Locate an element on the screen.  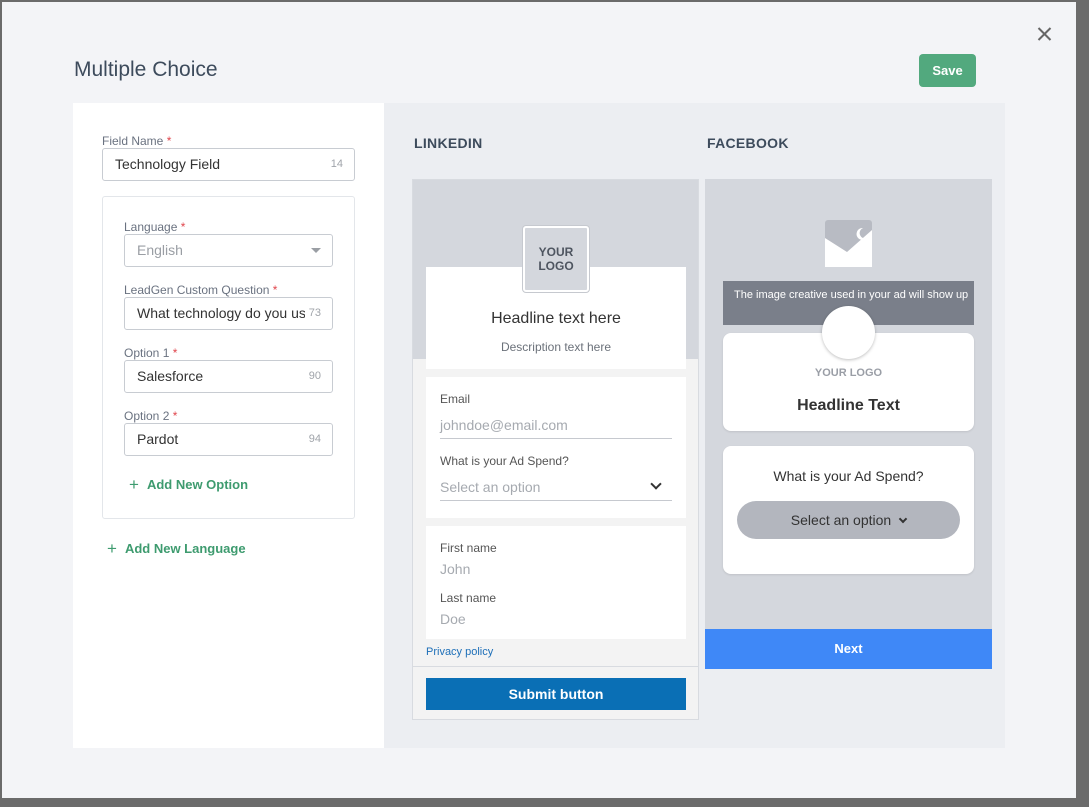
option-1-counter: 90 is located at coordinates (312, 376).